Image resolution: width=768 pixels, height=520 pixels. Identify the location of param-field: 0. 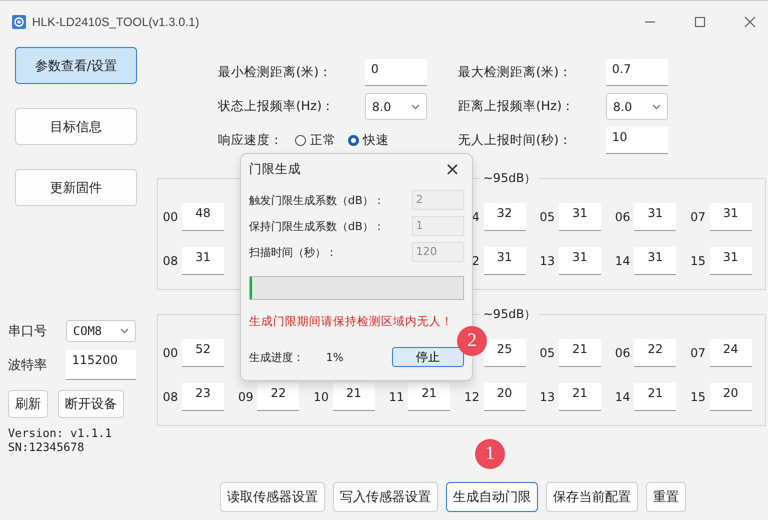
(396, 72).